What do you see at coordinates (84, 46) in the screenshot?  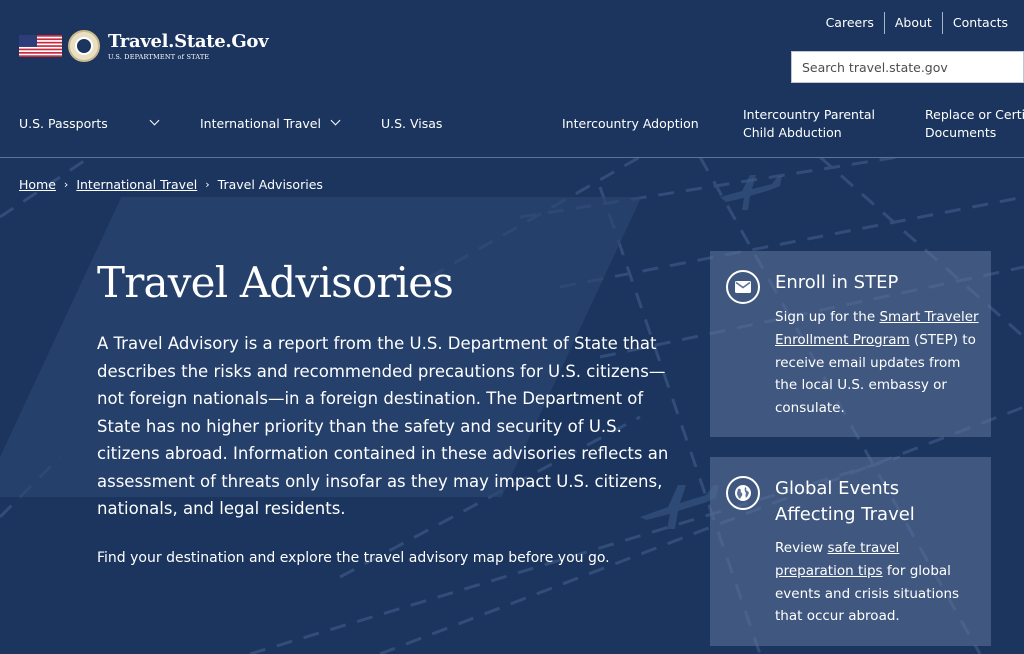 I see `department-seal-icon` at bounding box center [84, 46].